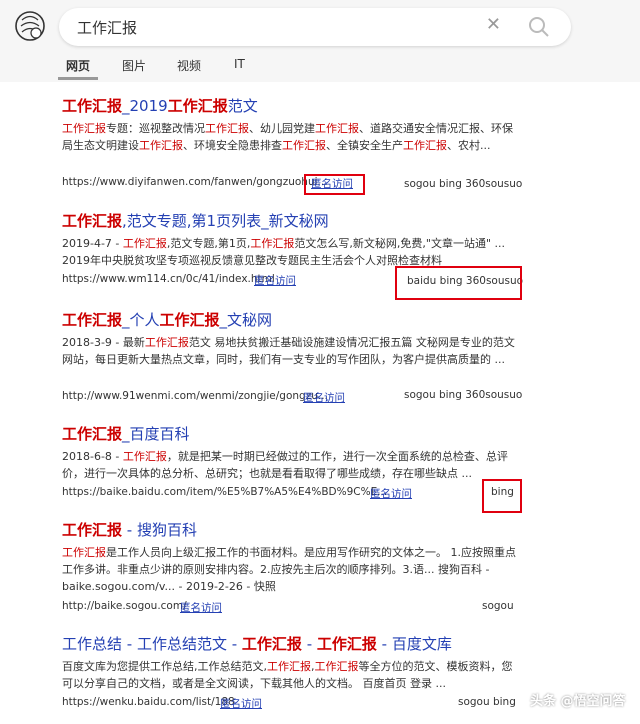  Describe the element at coordinates (487, 702) in the screenshot. I see `source-engines: sogou bing` at that location.